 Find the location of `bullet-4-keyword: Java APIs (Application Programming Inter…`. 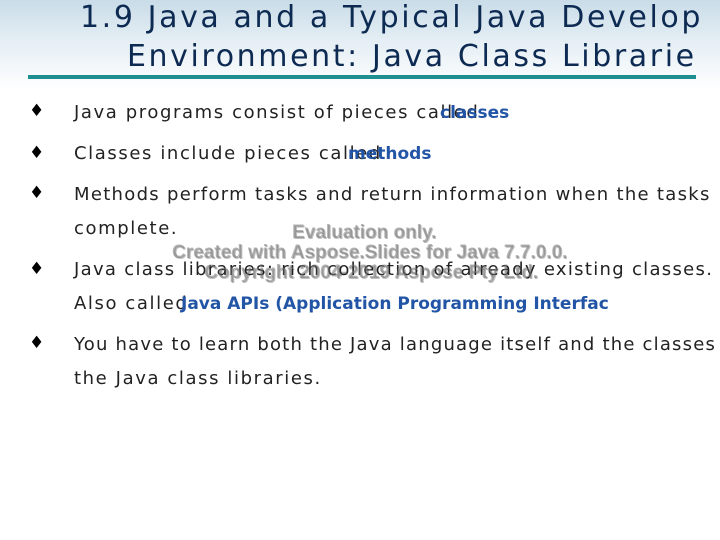

bullet-4-keyword: Java APIs (Application Programming Inter… is located at coordinates (395, 304).